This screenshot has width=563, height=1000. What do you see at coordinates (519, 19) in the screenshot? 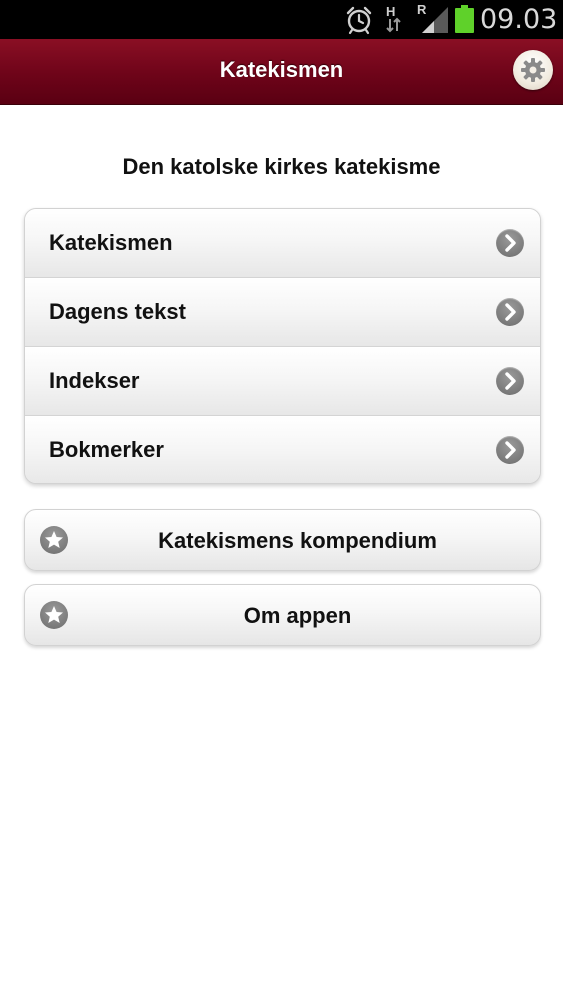
I see `clock: 09.03` at bounding box center [519, 19].